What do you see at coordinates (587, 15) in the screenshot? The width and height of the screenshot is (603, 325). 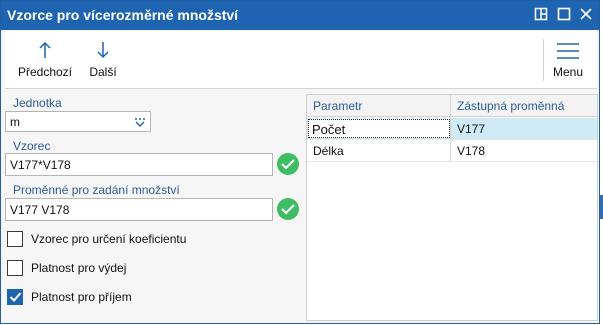 I see `close-icon` at bounding box center [587, 15].